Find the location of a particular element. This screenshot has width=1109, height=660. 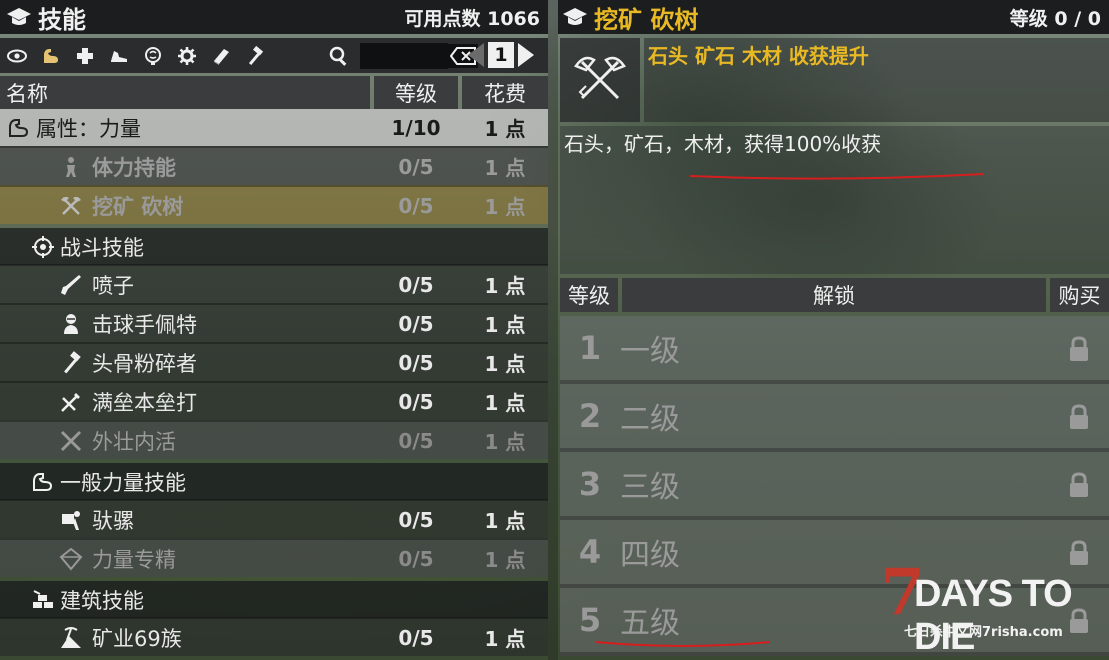

category-row-construction-skills: 建筑技能 is located at coordinates (274, 599).